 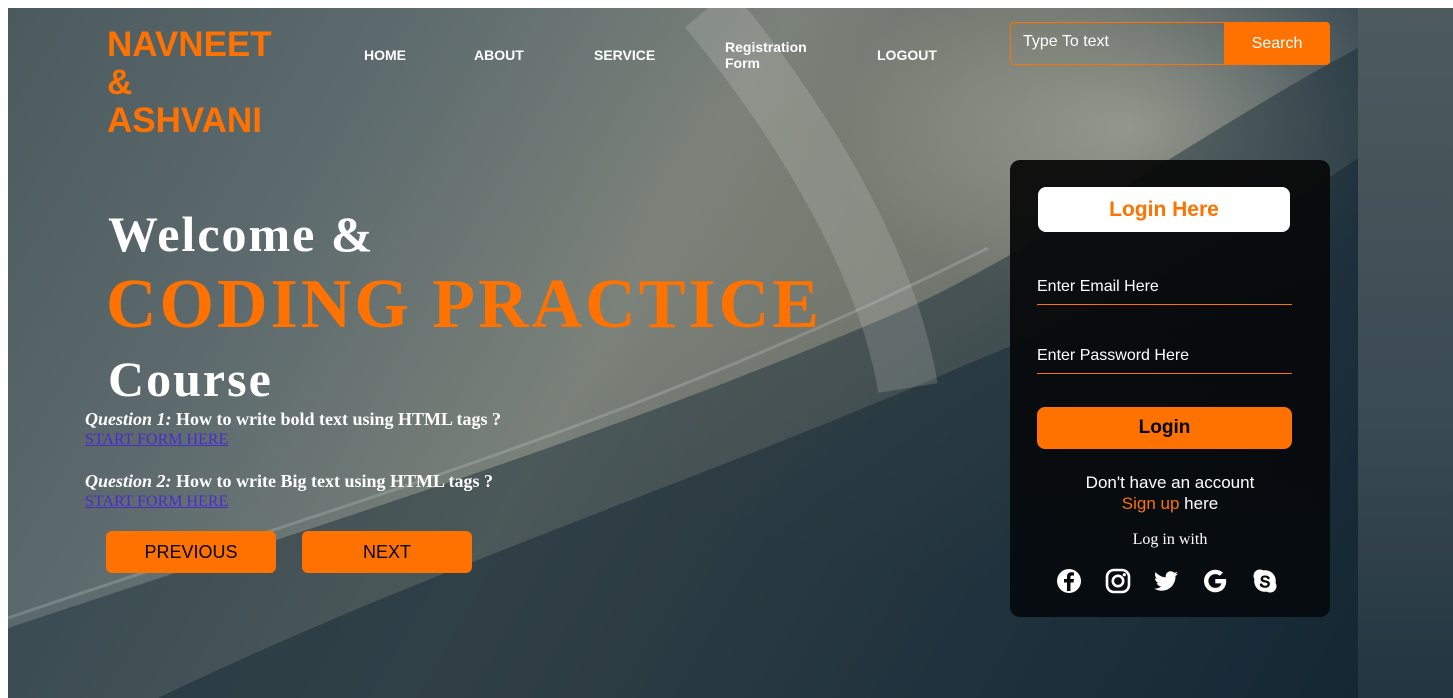 What do you see at coordinates (1164, 360) in the screenshot?
I see `password-field: Enter Password Here` at bounding box center [1164, 360].